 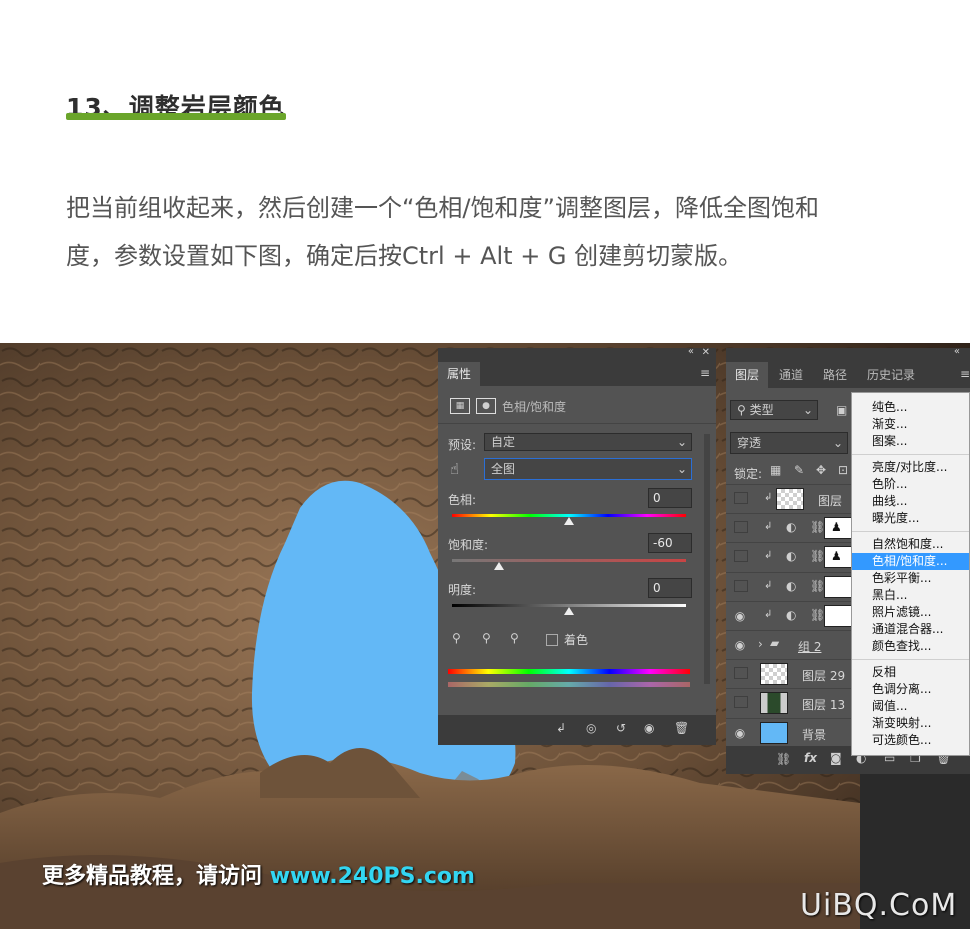 I want to click on eyedropper-icon: ⚲, so click(x=456, y=638).